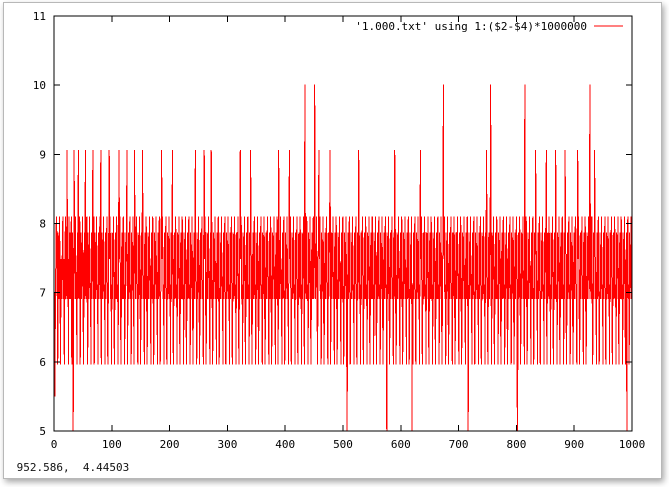  Describe the element at coordinates (112, 444) in the screenshot. I see `x-tick-label: 100` at that location.